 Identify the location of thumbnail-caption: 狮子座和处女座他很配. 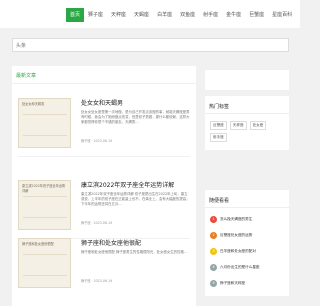
(38, 244).